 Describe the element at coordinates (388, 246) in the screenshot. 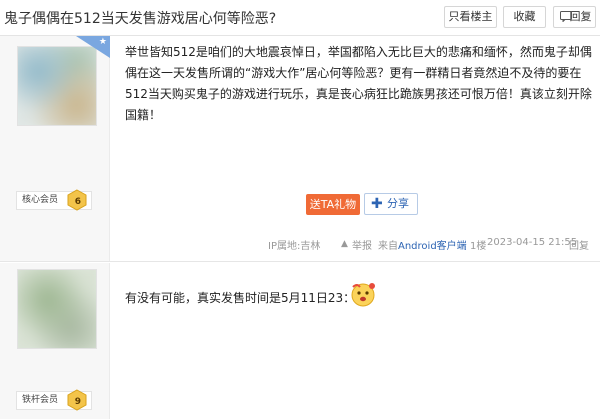

I see `client-prefix: 来自` at that location.